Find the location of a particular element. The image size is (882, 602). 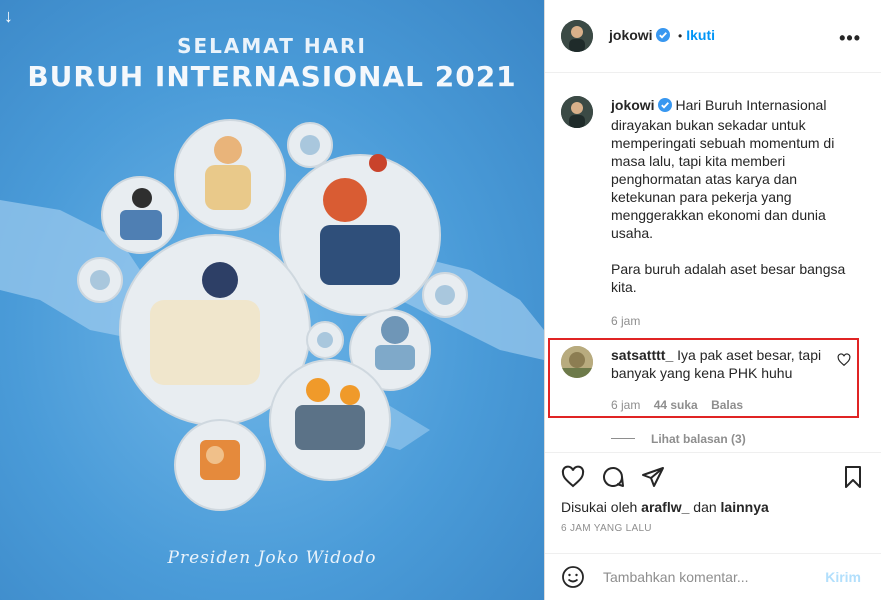

like-heart-icon is located at coordinates (573, 479).